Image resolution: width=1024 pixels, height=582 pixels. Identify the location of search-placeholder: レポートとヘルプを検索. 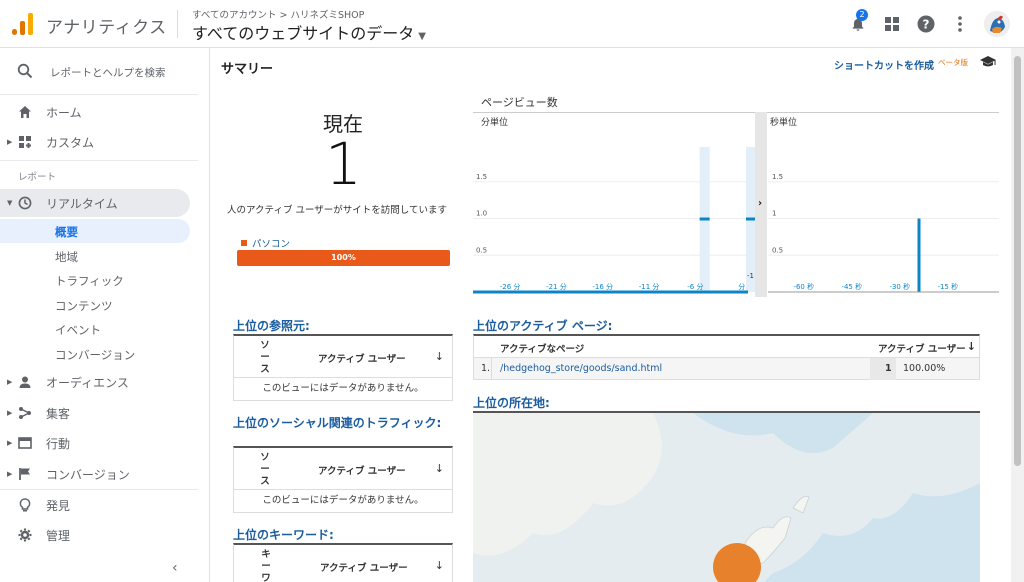
(108, 73).